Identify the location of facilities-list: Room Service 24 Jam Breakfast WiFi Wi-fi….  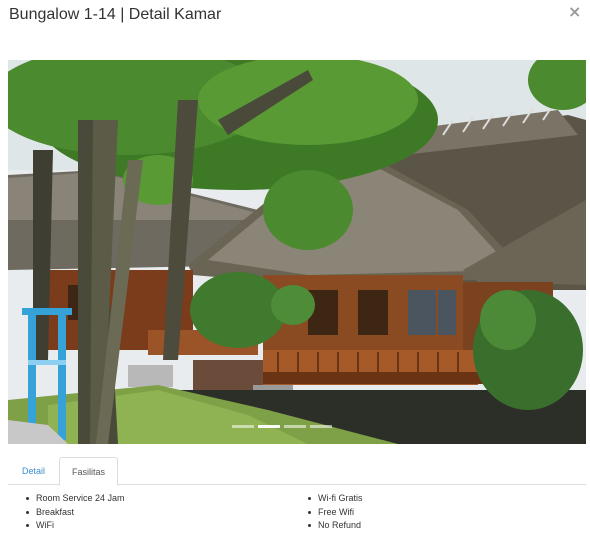
(304, 514).